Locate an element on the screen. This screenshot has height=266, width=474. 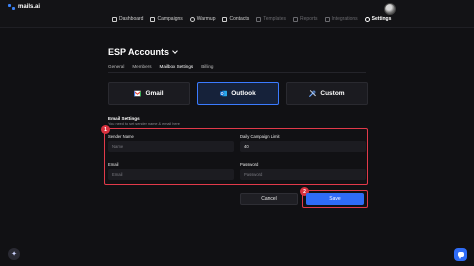
password-label: Password is located at coordinates (249, 164).